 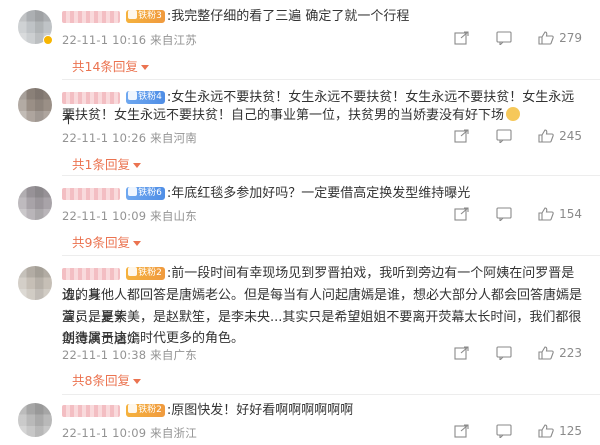 What do you see at coordinates (48, 40) in the screenshot?
I see `verified-badge-icon` at bounding box center [48, 40].